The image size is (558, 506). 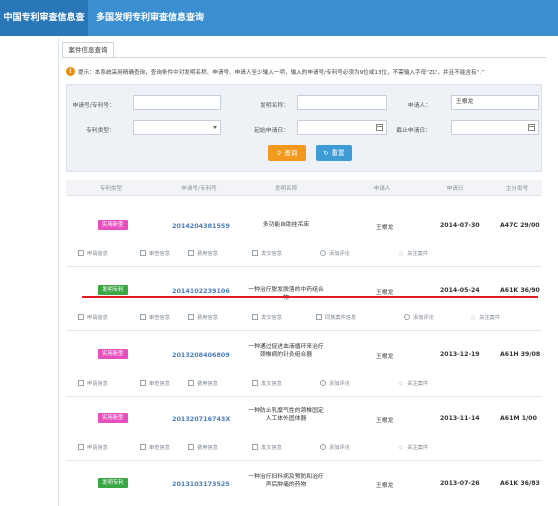 I want to click on appno-link: 201320716743X, so click(x=201, y=419).